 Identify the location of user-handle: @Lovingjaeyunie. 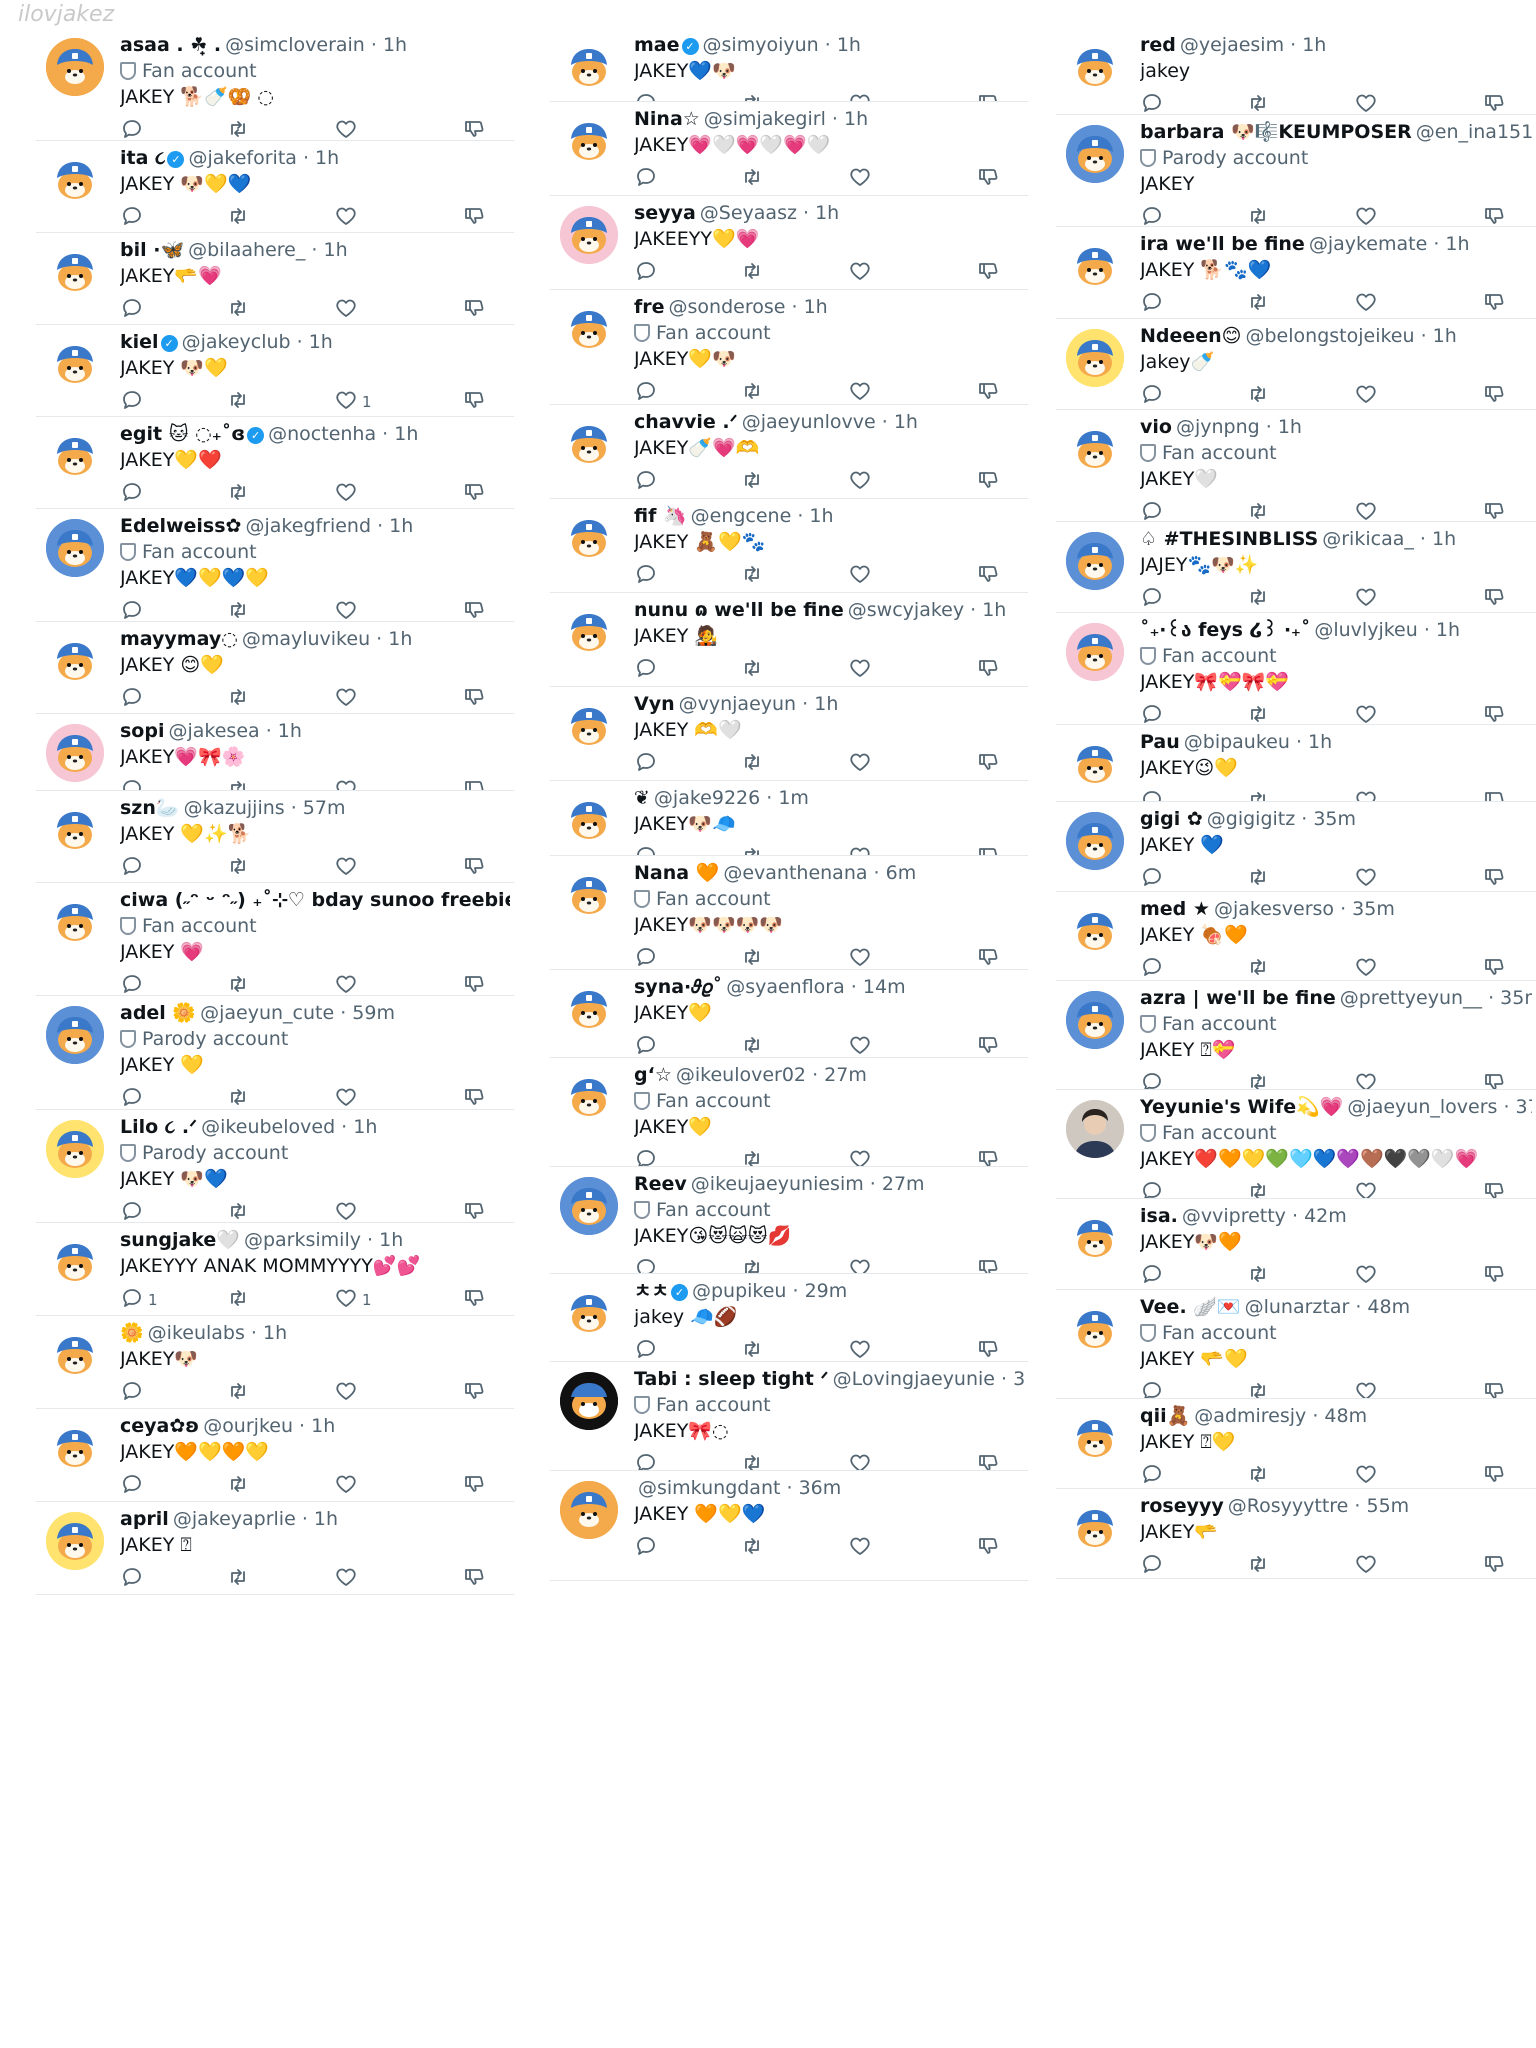
(914, 1379).